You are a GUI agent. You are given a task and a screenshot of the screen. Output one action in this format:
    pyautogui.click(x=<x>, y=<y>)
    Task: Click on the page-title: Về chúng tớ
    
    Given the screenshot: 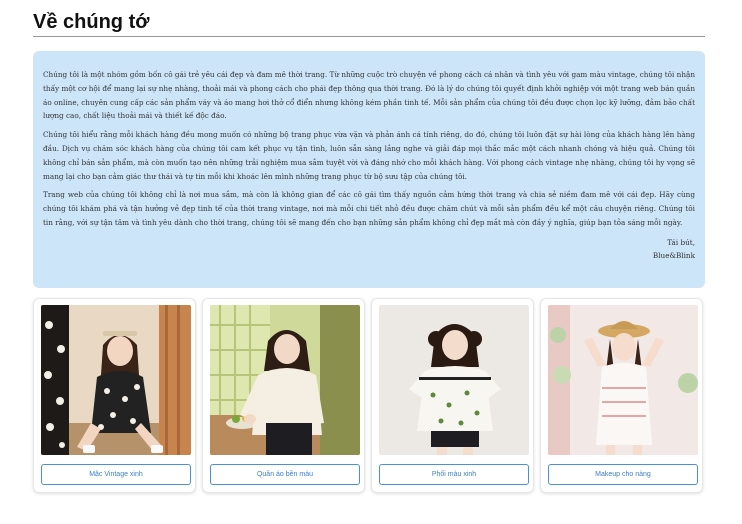 What is the action you would take?
    pyautogui.click(x=91, y=22)
    